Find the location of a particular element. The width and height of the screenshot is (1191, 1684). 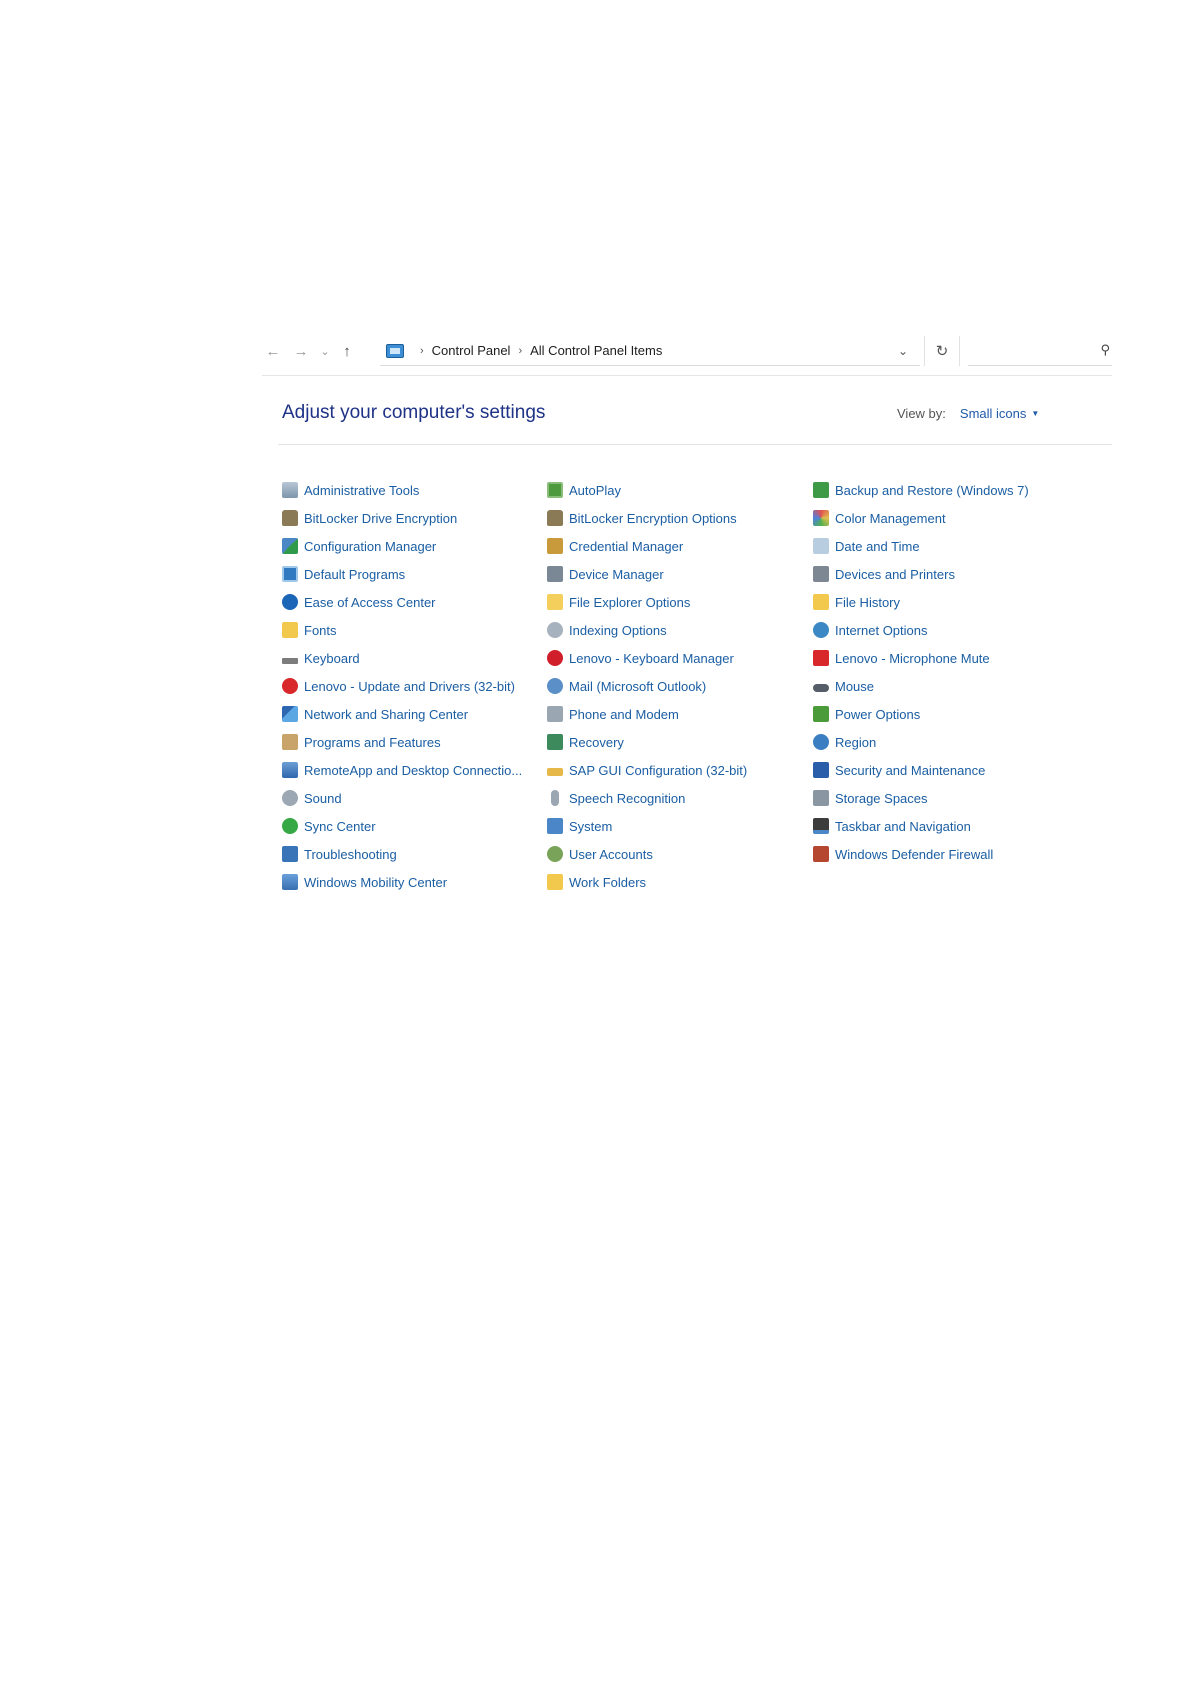

item-devices-printers: Devices and Printers is located at coordinates (957, 574).